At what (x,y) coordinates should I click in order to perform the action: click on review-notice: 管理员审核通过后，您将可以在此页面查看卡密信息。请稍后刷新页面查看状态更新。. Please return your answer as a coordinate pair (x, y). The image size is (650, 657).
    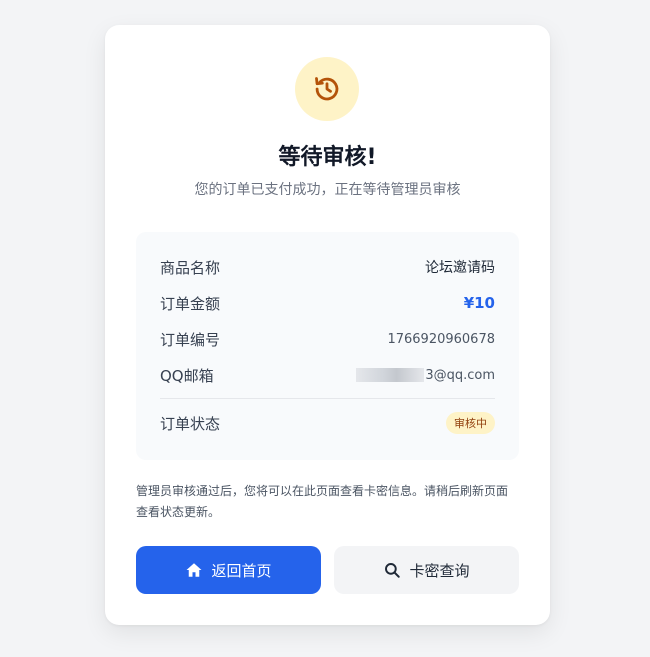
    Looking at the image, I should click on (322, 501).